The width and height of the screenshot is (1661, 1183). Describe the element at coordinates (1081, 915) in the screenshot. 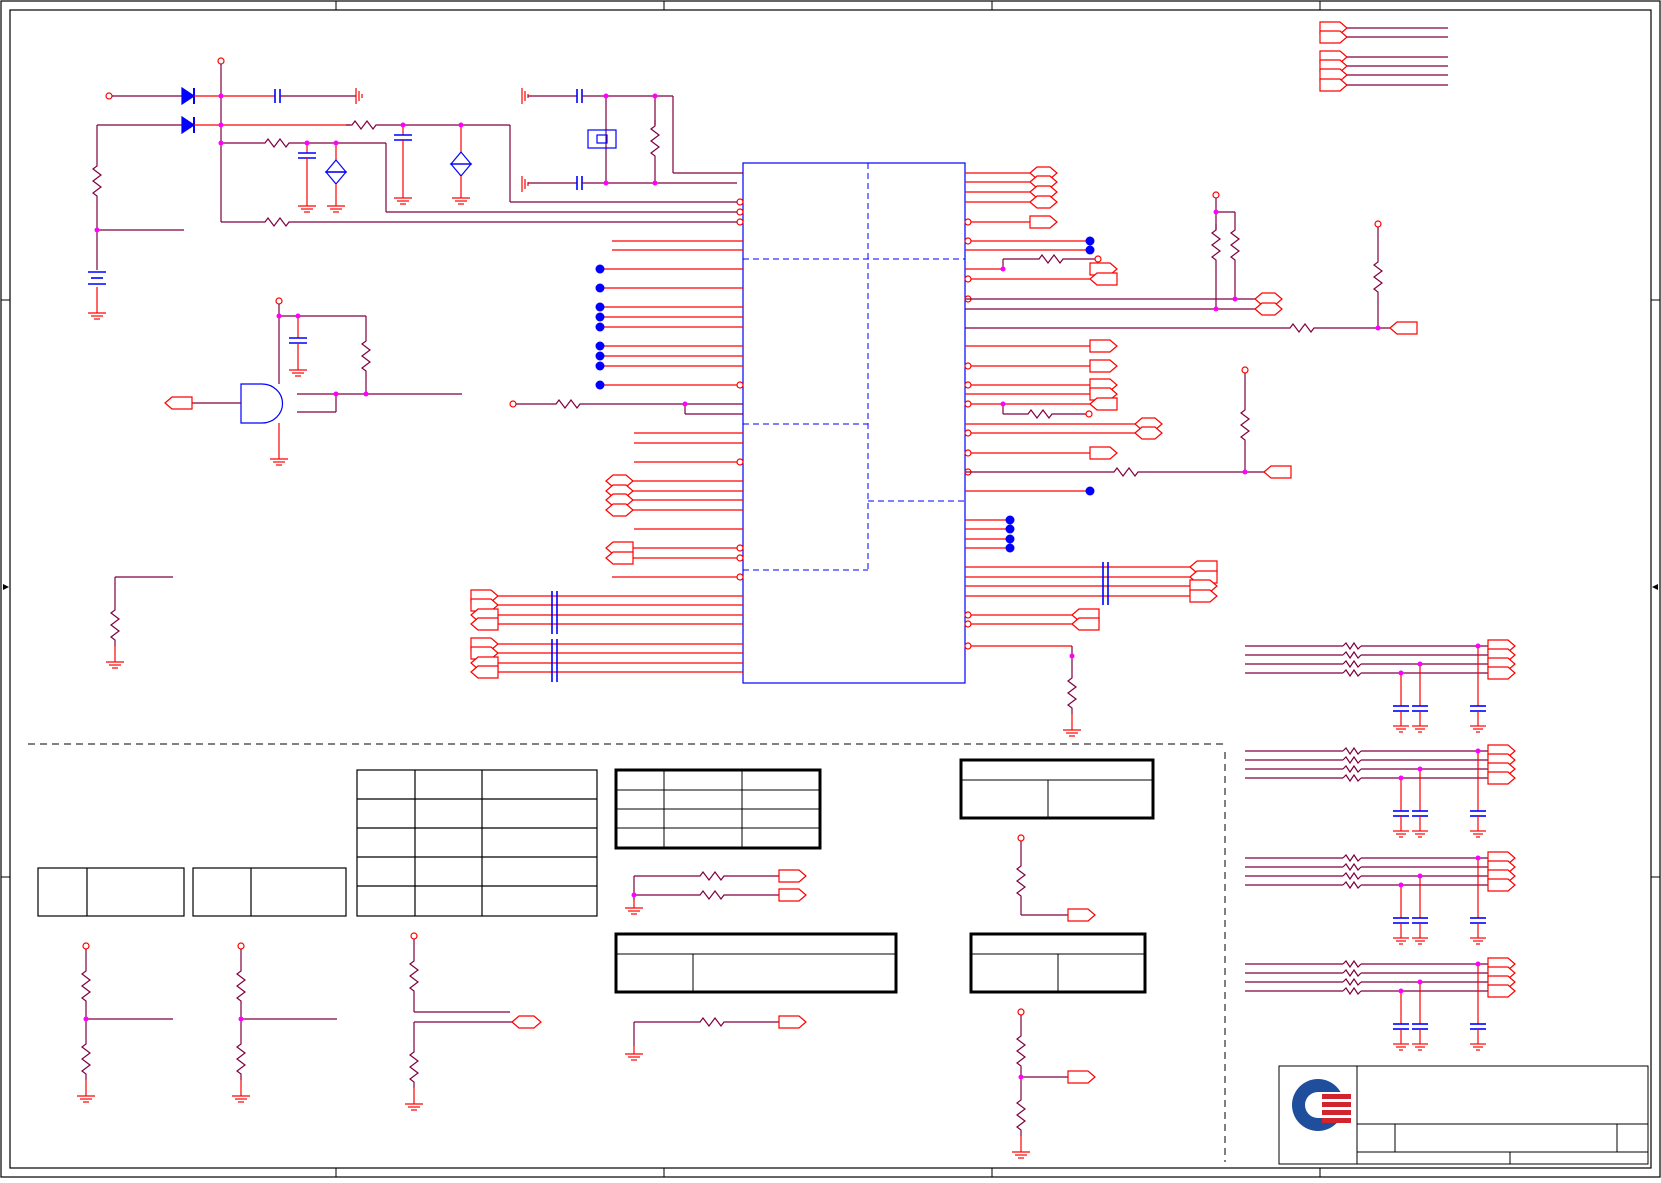

I see `strap-port-d` at that location.